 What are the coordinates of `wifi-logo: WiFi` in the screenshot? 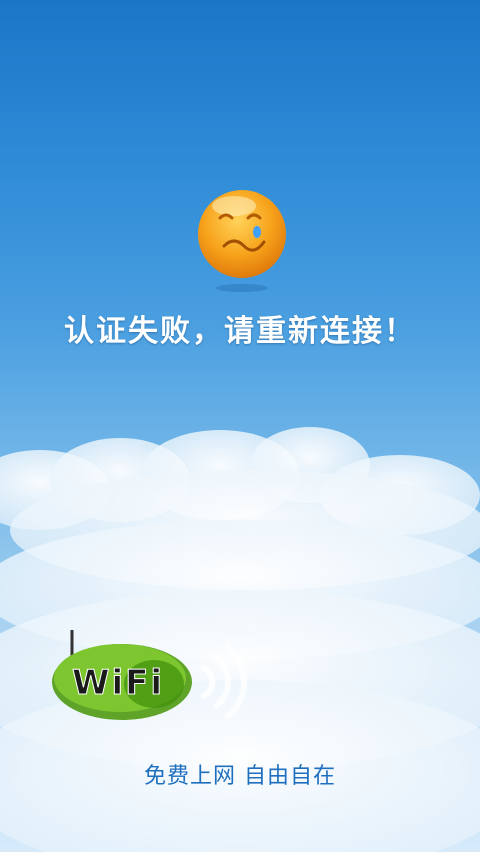 It's located at (149, 675).